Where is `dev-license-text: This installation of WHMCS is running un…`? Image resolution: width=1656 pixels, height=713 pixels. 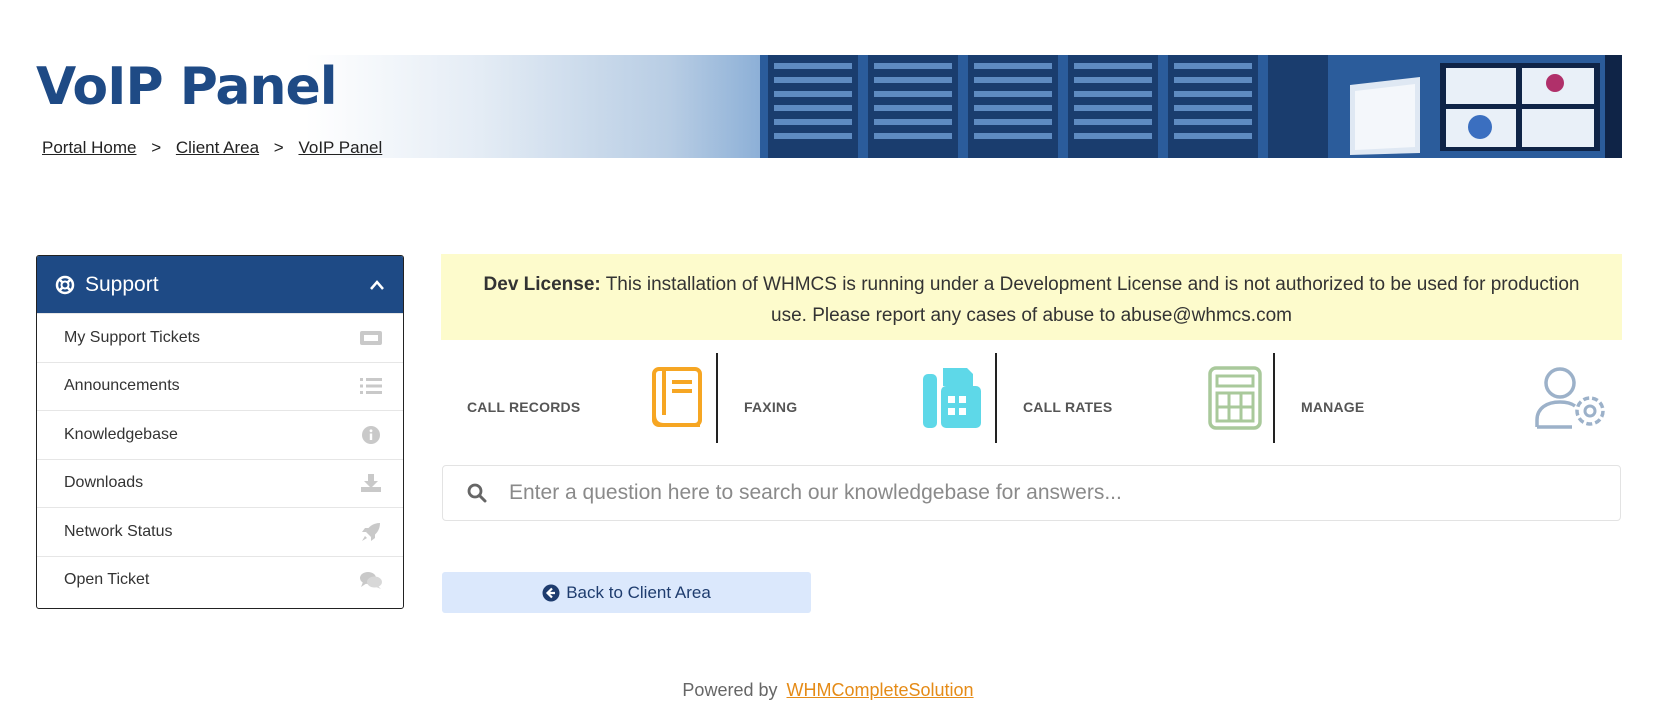
dev-license-text: This installation of WHMCS is running un… is located at coordinates (1092, 300).